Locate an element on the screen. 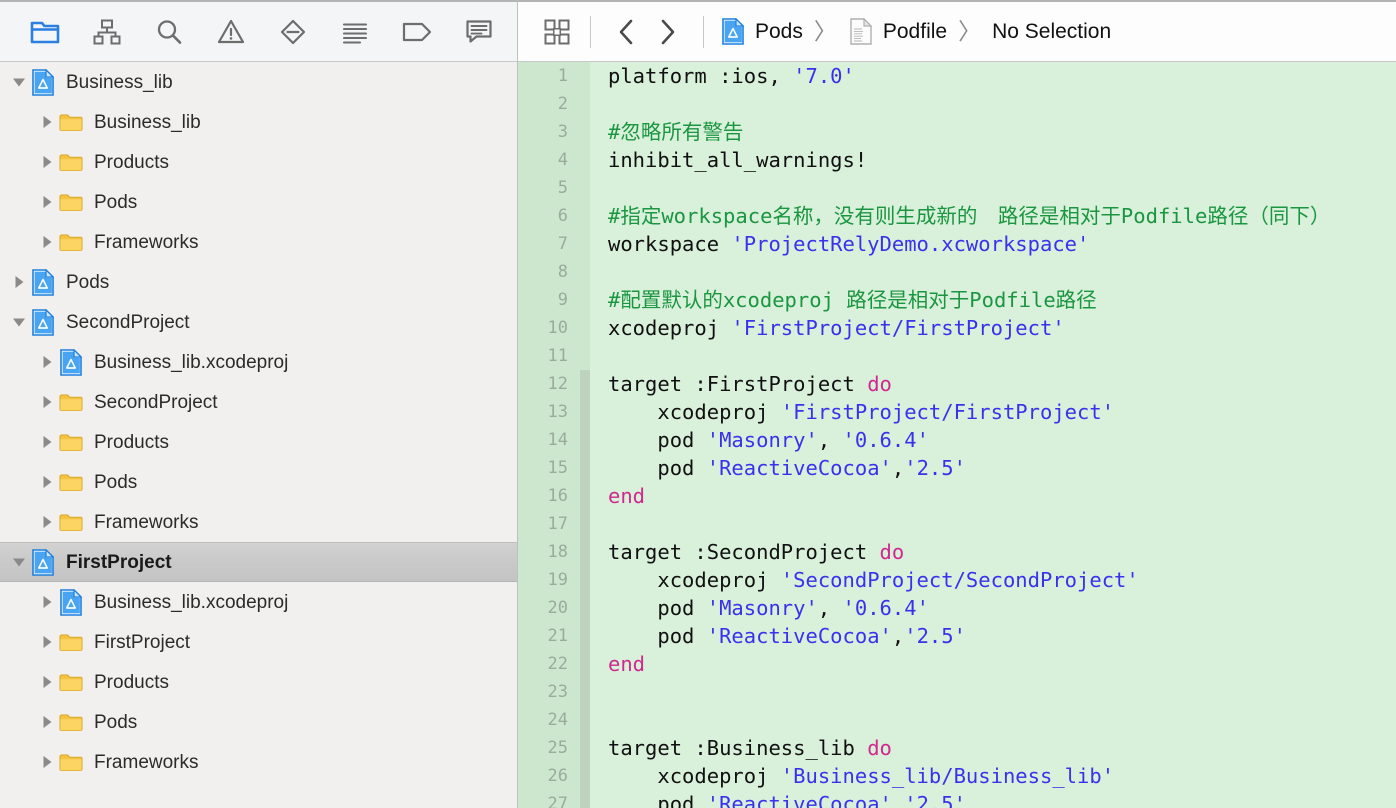 Image resolution: width=1396 pixels, height=808 pixels. forward-button is located at coordinates (667, 32).